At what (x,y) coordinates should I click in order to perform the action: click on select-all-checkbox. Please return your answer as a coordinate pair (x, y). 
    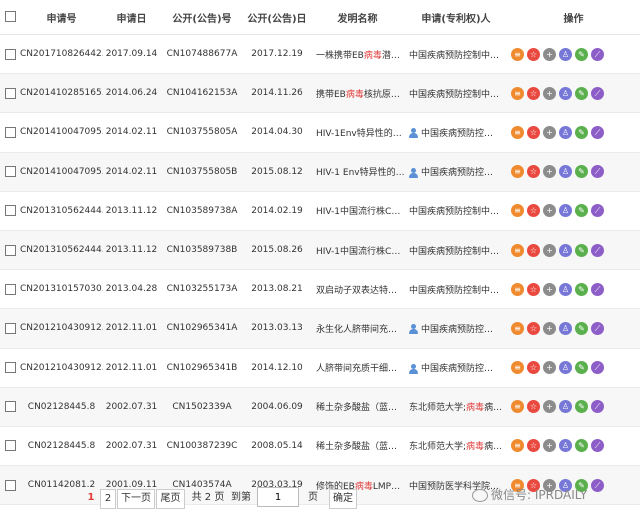
    Looking at the image, I should click on (10, 17).